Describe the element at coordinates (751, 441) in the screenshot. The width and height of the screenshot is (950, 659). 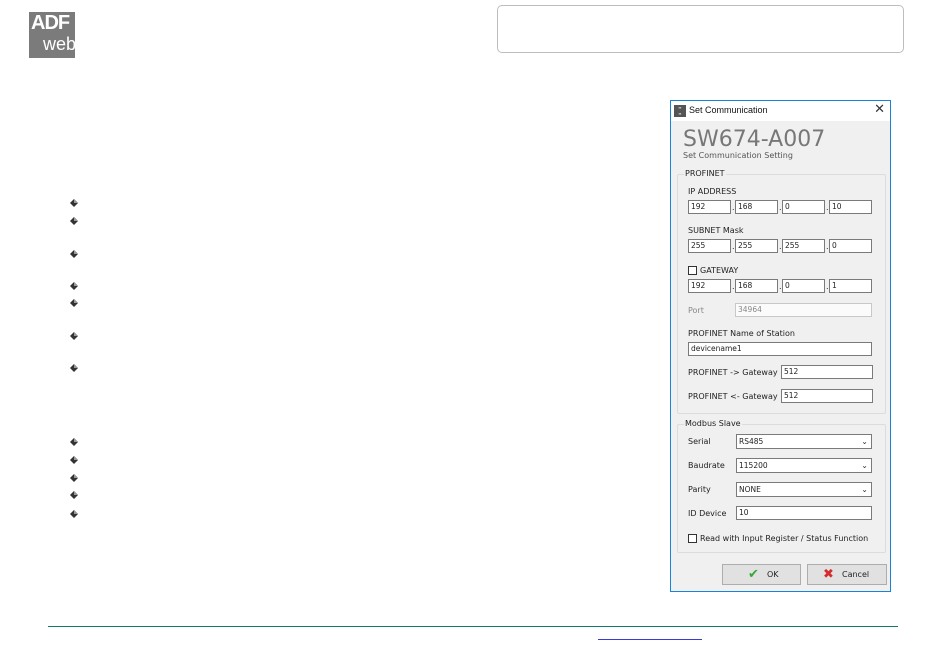
I see `serial-value: RS485` at that location.